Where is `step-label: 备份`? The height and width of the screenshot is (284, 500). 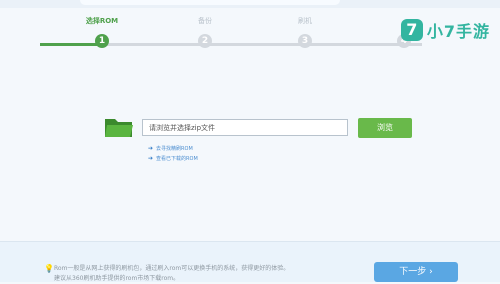
step-label: 备份 is located at coordinates (205, 21).